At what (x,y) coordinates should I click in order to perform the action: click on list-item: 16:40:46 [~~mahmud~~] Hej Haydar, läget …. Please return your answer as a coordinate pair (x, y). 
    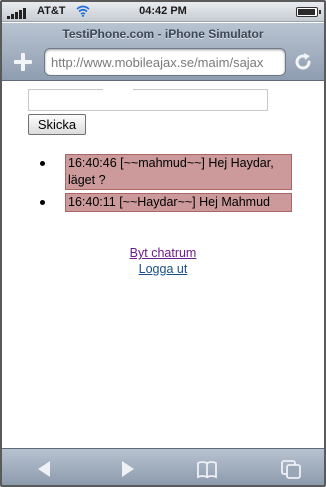
    Looking at the image, I should click on (166, 172).